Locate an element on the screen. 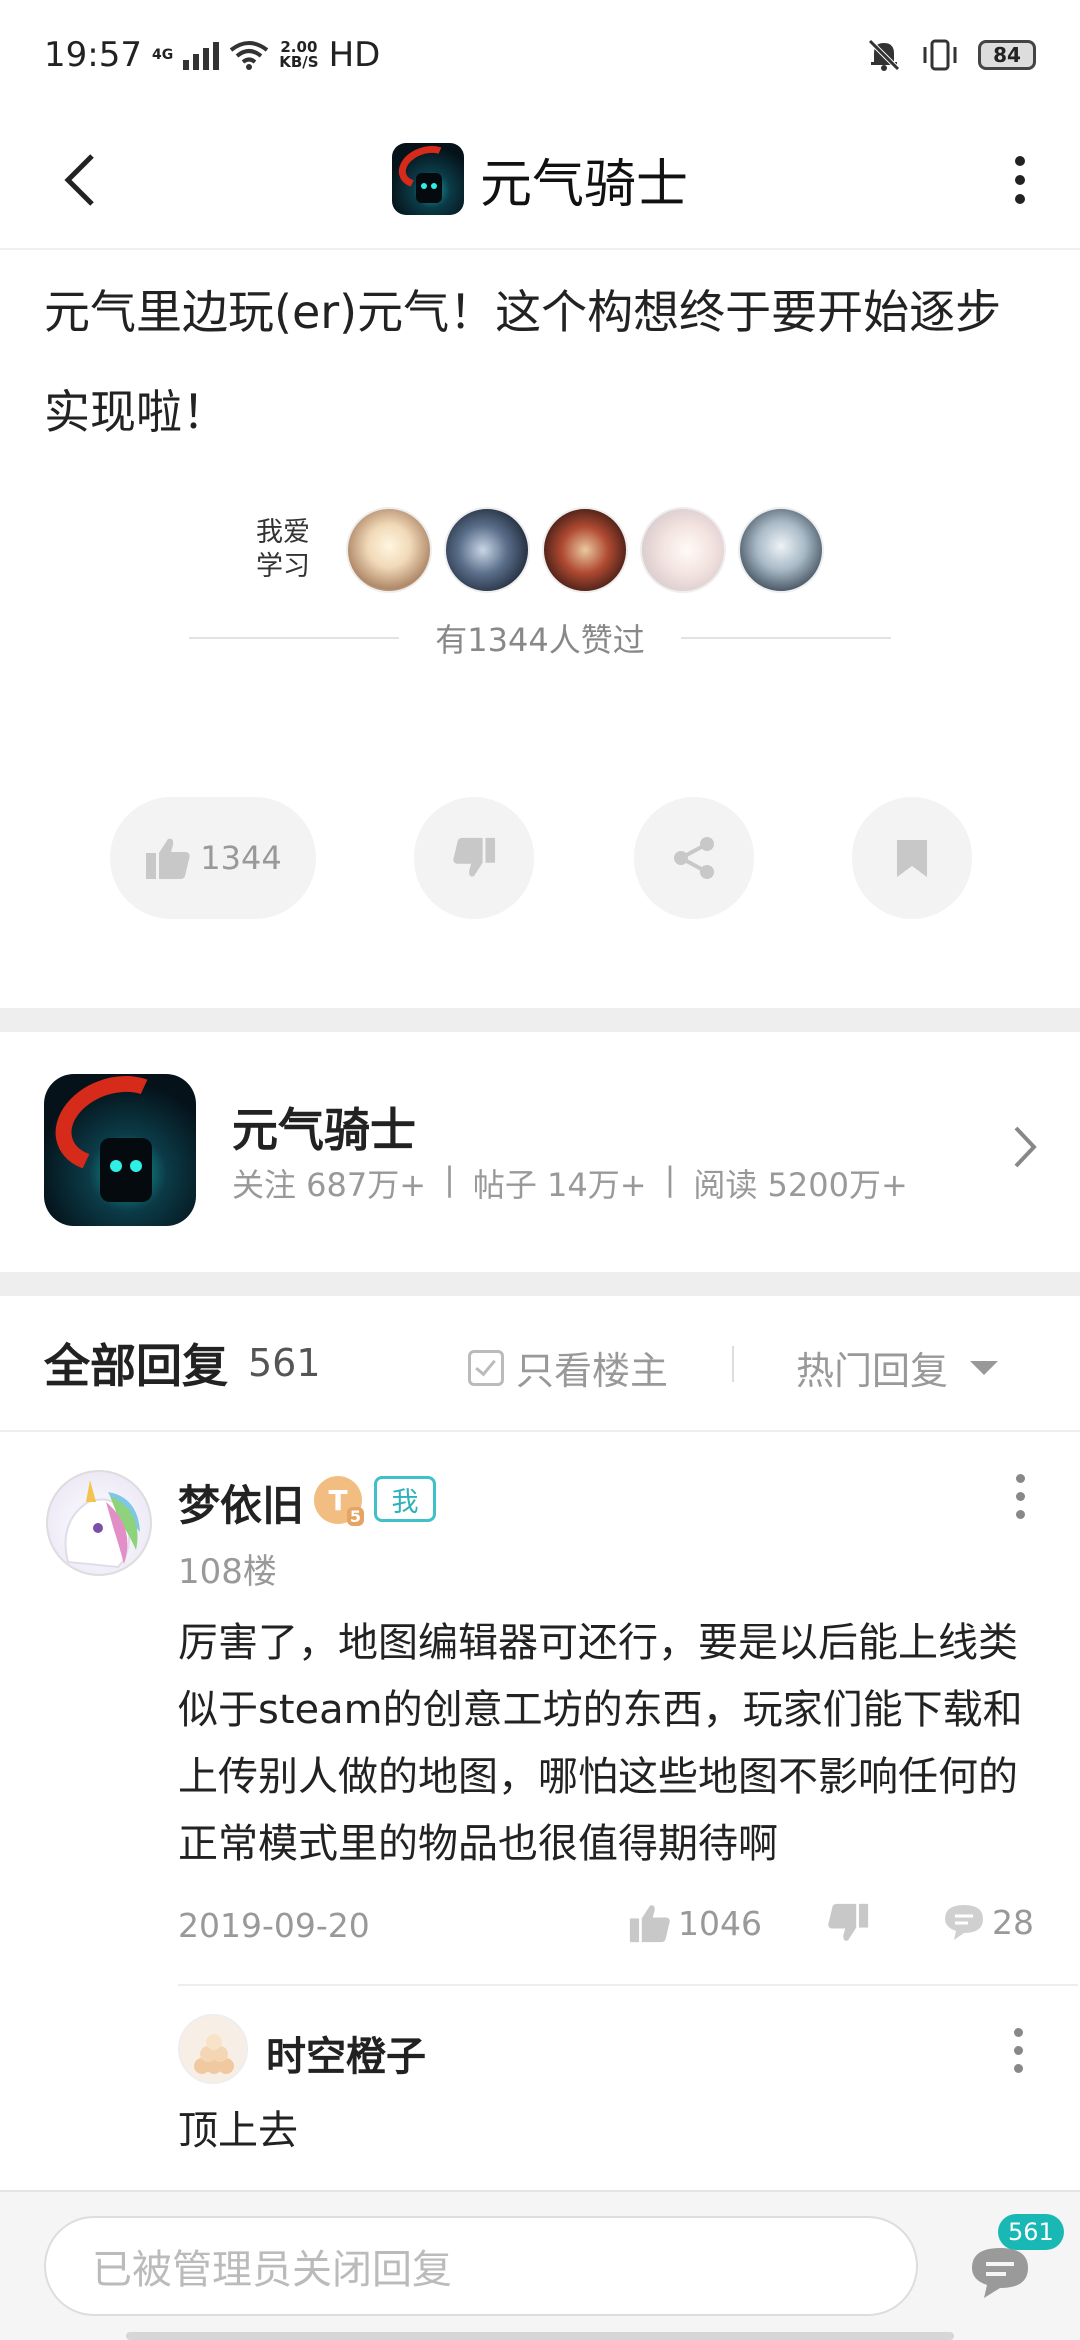 This screenshot has width=1080, height=2340. me-badge: 我 is located at coordinates (405, 1499).